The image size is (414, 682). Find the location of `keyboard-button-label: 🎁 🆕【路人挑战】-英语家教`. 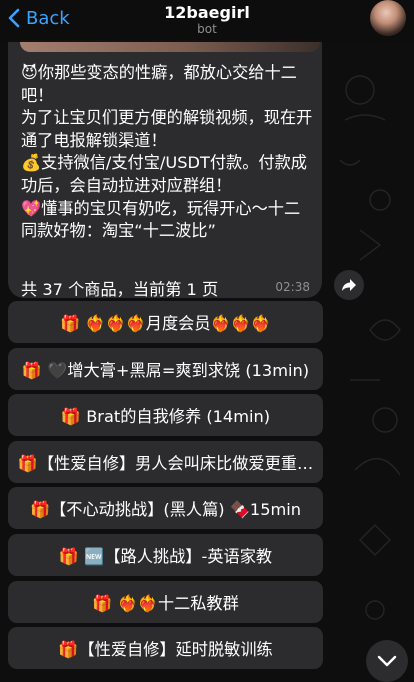

keyboard-button-label: 🎁 🆕【路人挑战】-英语家教 is located at coordinates (165, 556).